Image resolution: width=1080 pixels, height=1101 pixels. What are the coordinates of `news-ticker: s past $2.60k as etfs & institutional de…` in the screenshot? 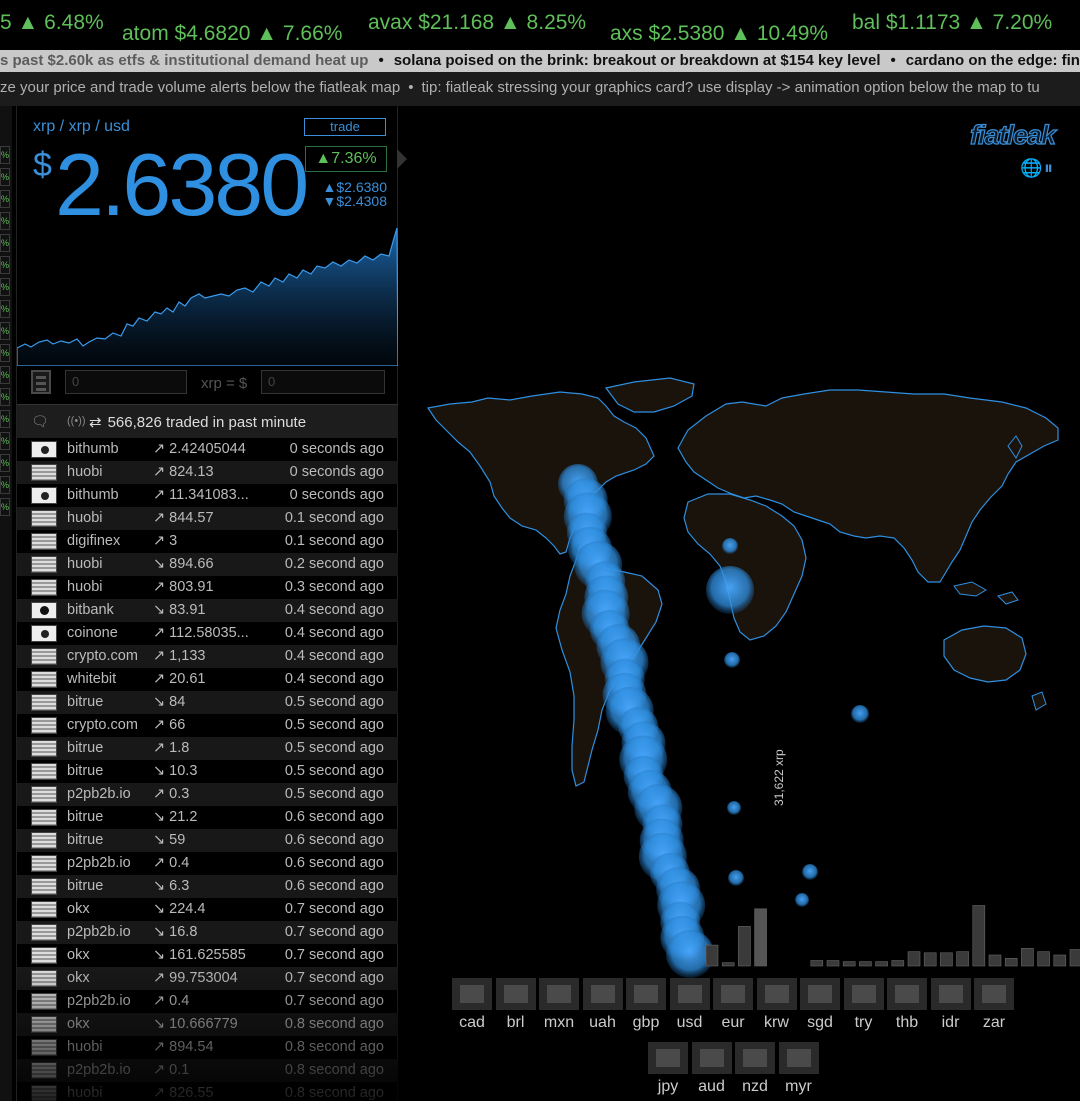 It's located at (540, 61).